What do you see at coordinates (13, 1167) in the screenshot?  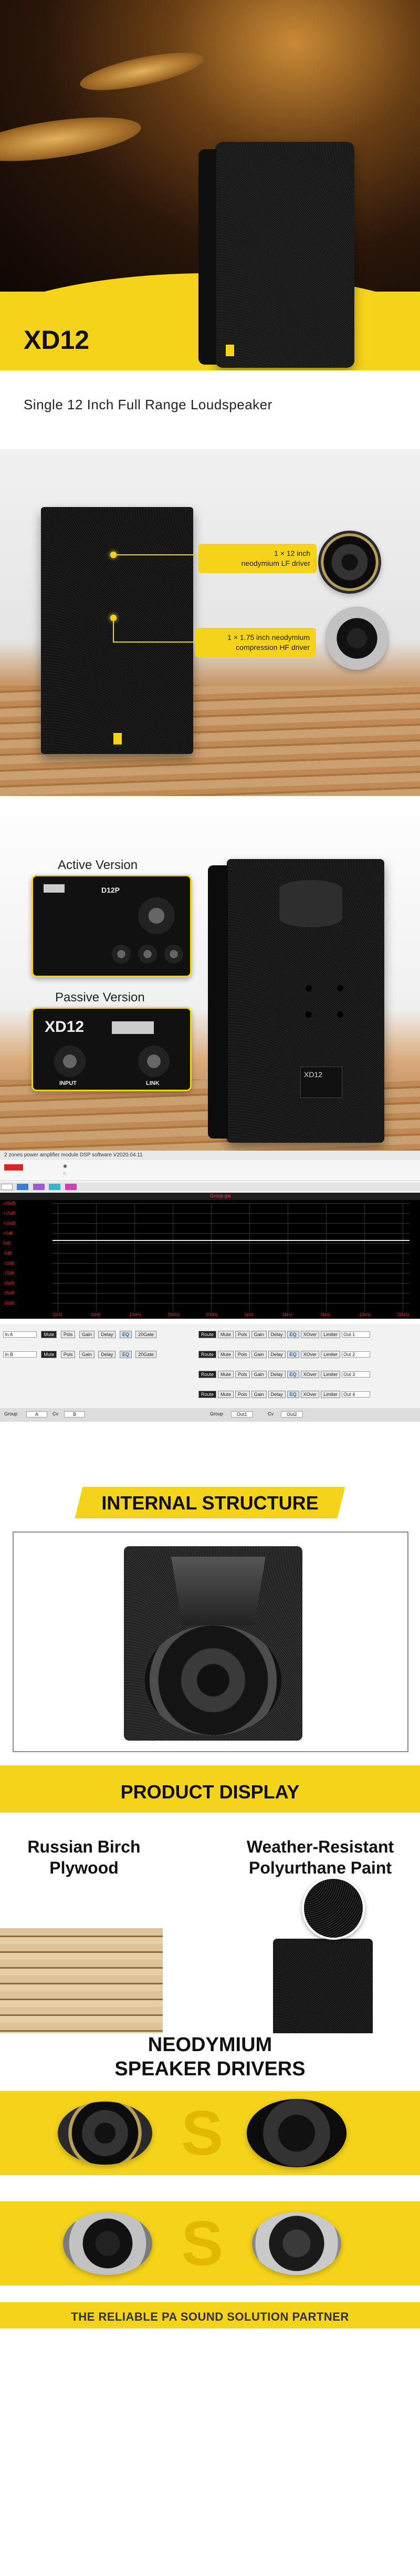 I see `preset-button` at bounding box center [13, 1167].